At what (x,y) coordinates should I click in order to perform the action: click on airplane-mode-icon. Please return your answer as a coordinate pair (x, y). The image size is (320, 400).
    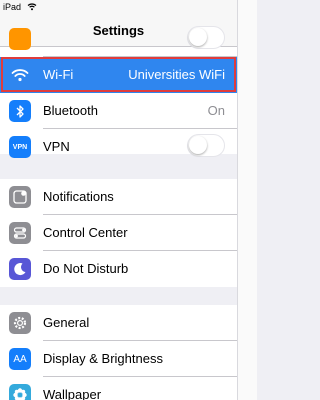
    Looking at the image, I should click on (20, 39).